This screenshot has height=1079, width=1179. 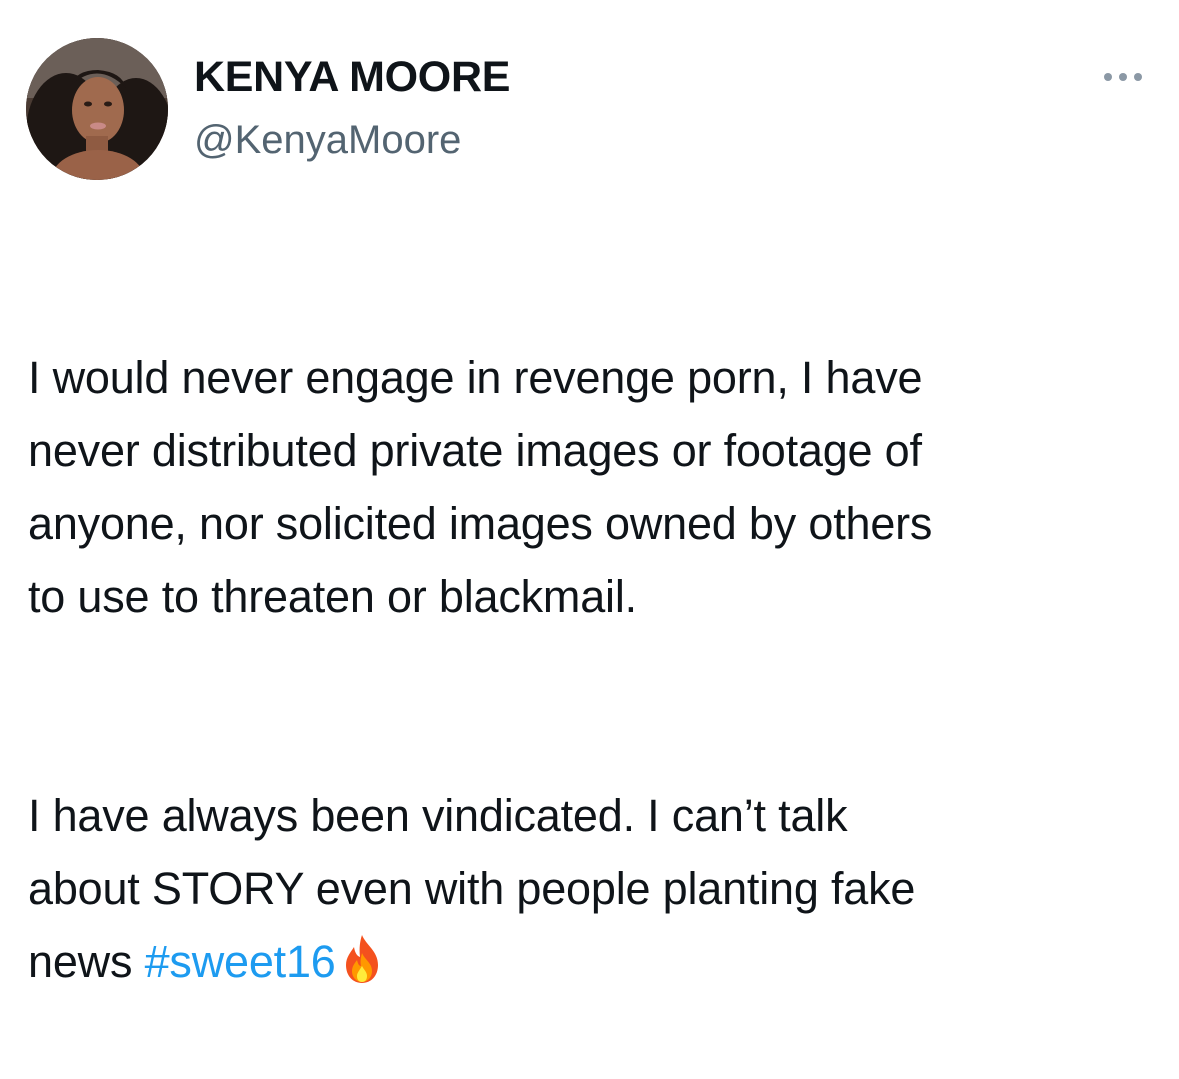 What do you see at coordinates (240, 961) in the screenshot?
I see `hashtag-link: #sweet16` at bounding box center [240, 961].